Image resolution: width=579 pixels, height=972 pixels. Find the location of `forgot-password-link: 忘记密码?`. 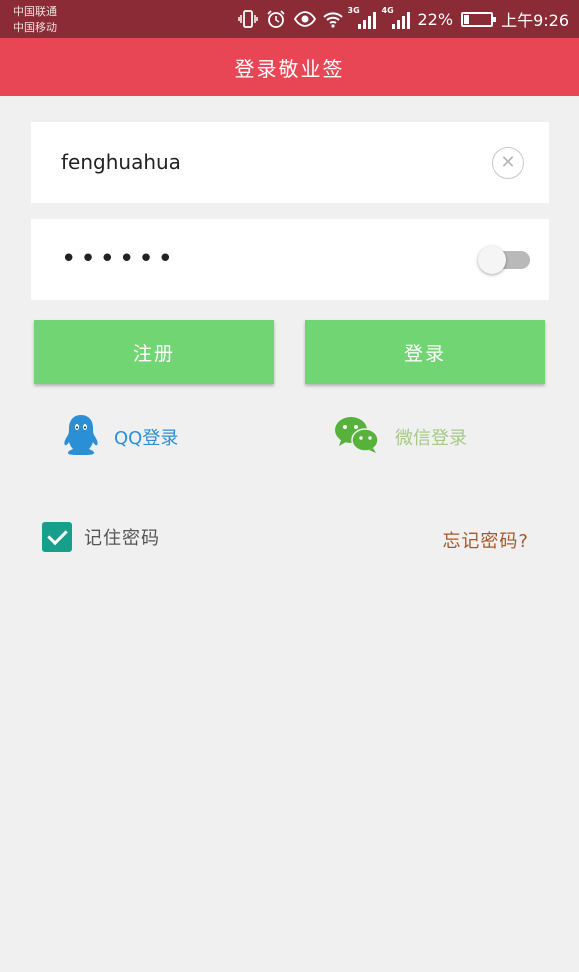

forgot-password-link: 忘记密码? is located at coordinates (485, 540).